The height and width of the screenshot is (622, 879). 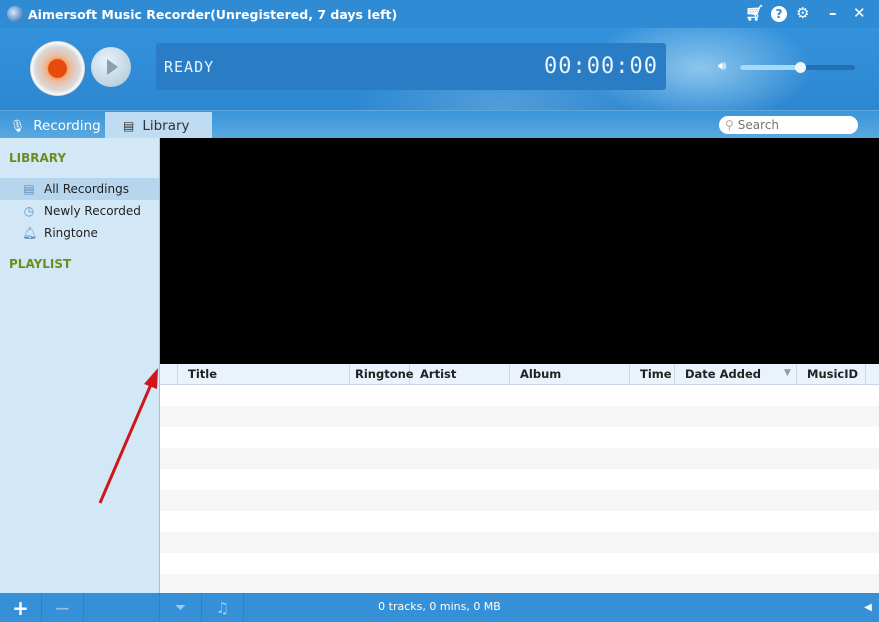 What do you see at coordinates (169, 374) in the screenshot?
I see `column-header-select` at bounding box center [169, 374].